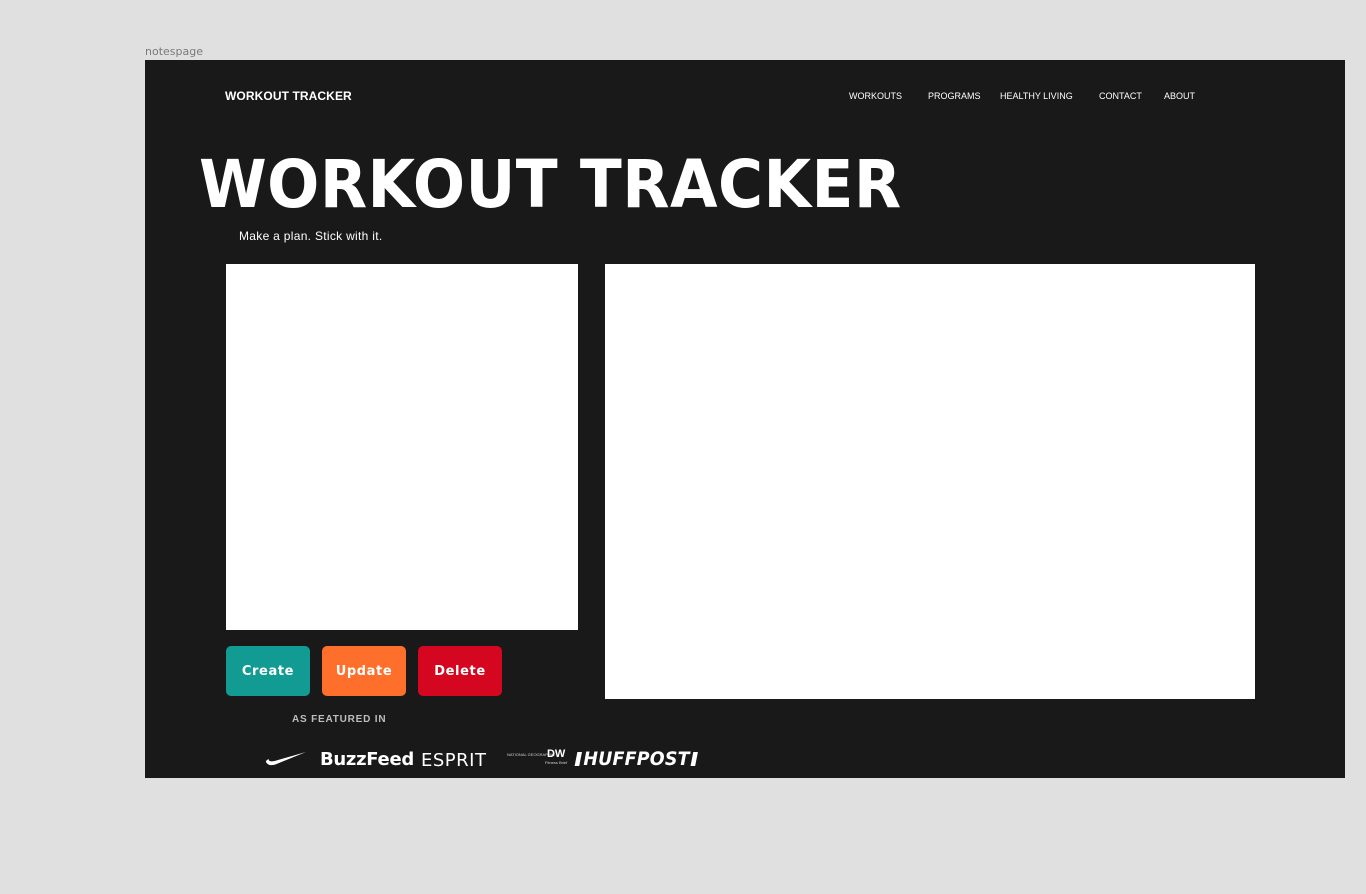 The height and width of the screenshot is (894, 1366). I want to click on nike-logo, so click(286, 760).